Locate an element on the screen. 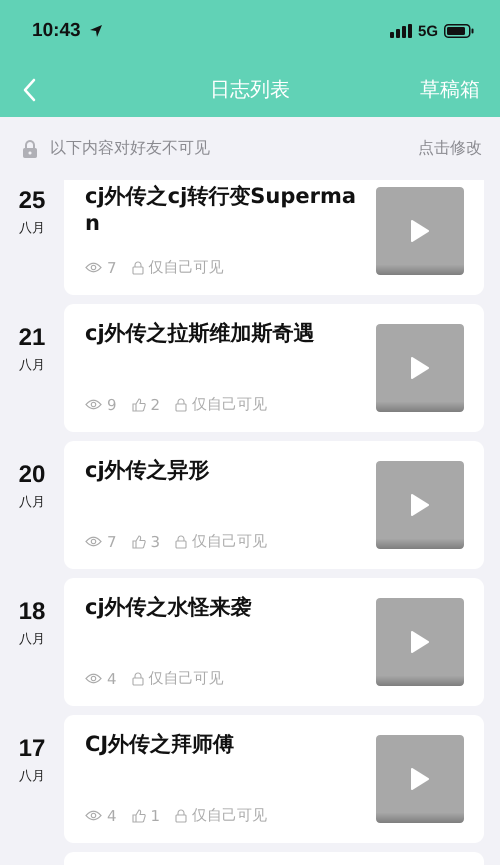 The height and width of the screenshot is (865, 500). diary-title: CJ外传之拜师傅 is located at coordinates (160, 744).